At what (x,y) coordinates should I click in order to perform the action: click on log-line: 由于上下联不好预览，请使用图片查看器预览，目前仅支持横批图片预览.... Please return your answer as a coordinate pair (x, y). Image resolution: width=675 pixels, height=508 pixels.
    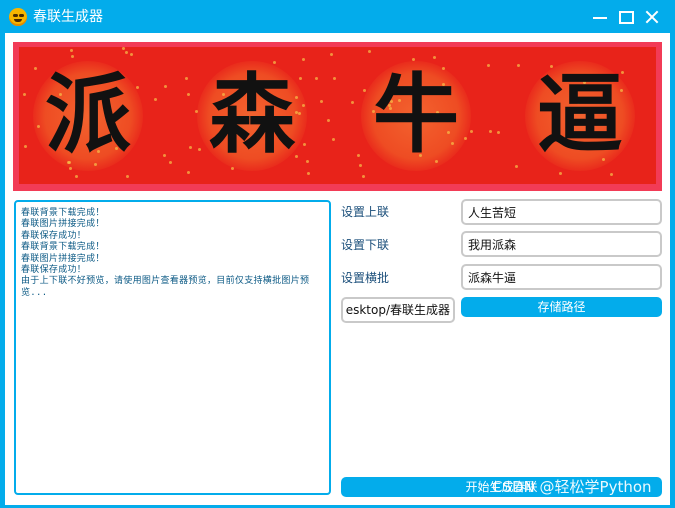
    Looking at the image, I should click on (165, 287).